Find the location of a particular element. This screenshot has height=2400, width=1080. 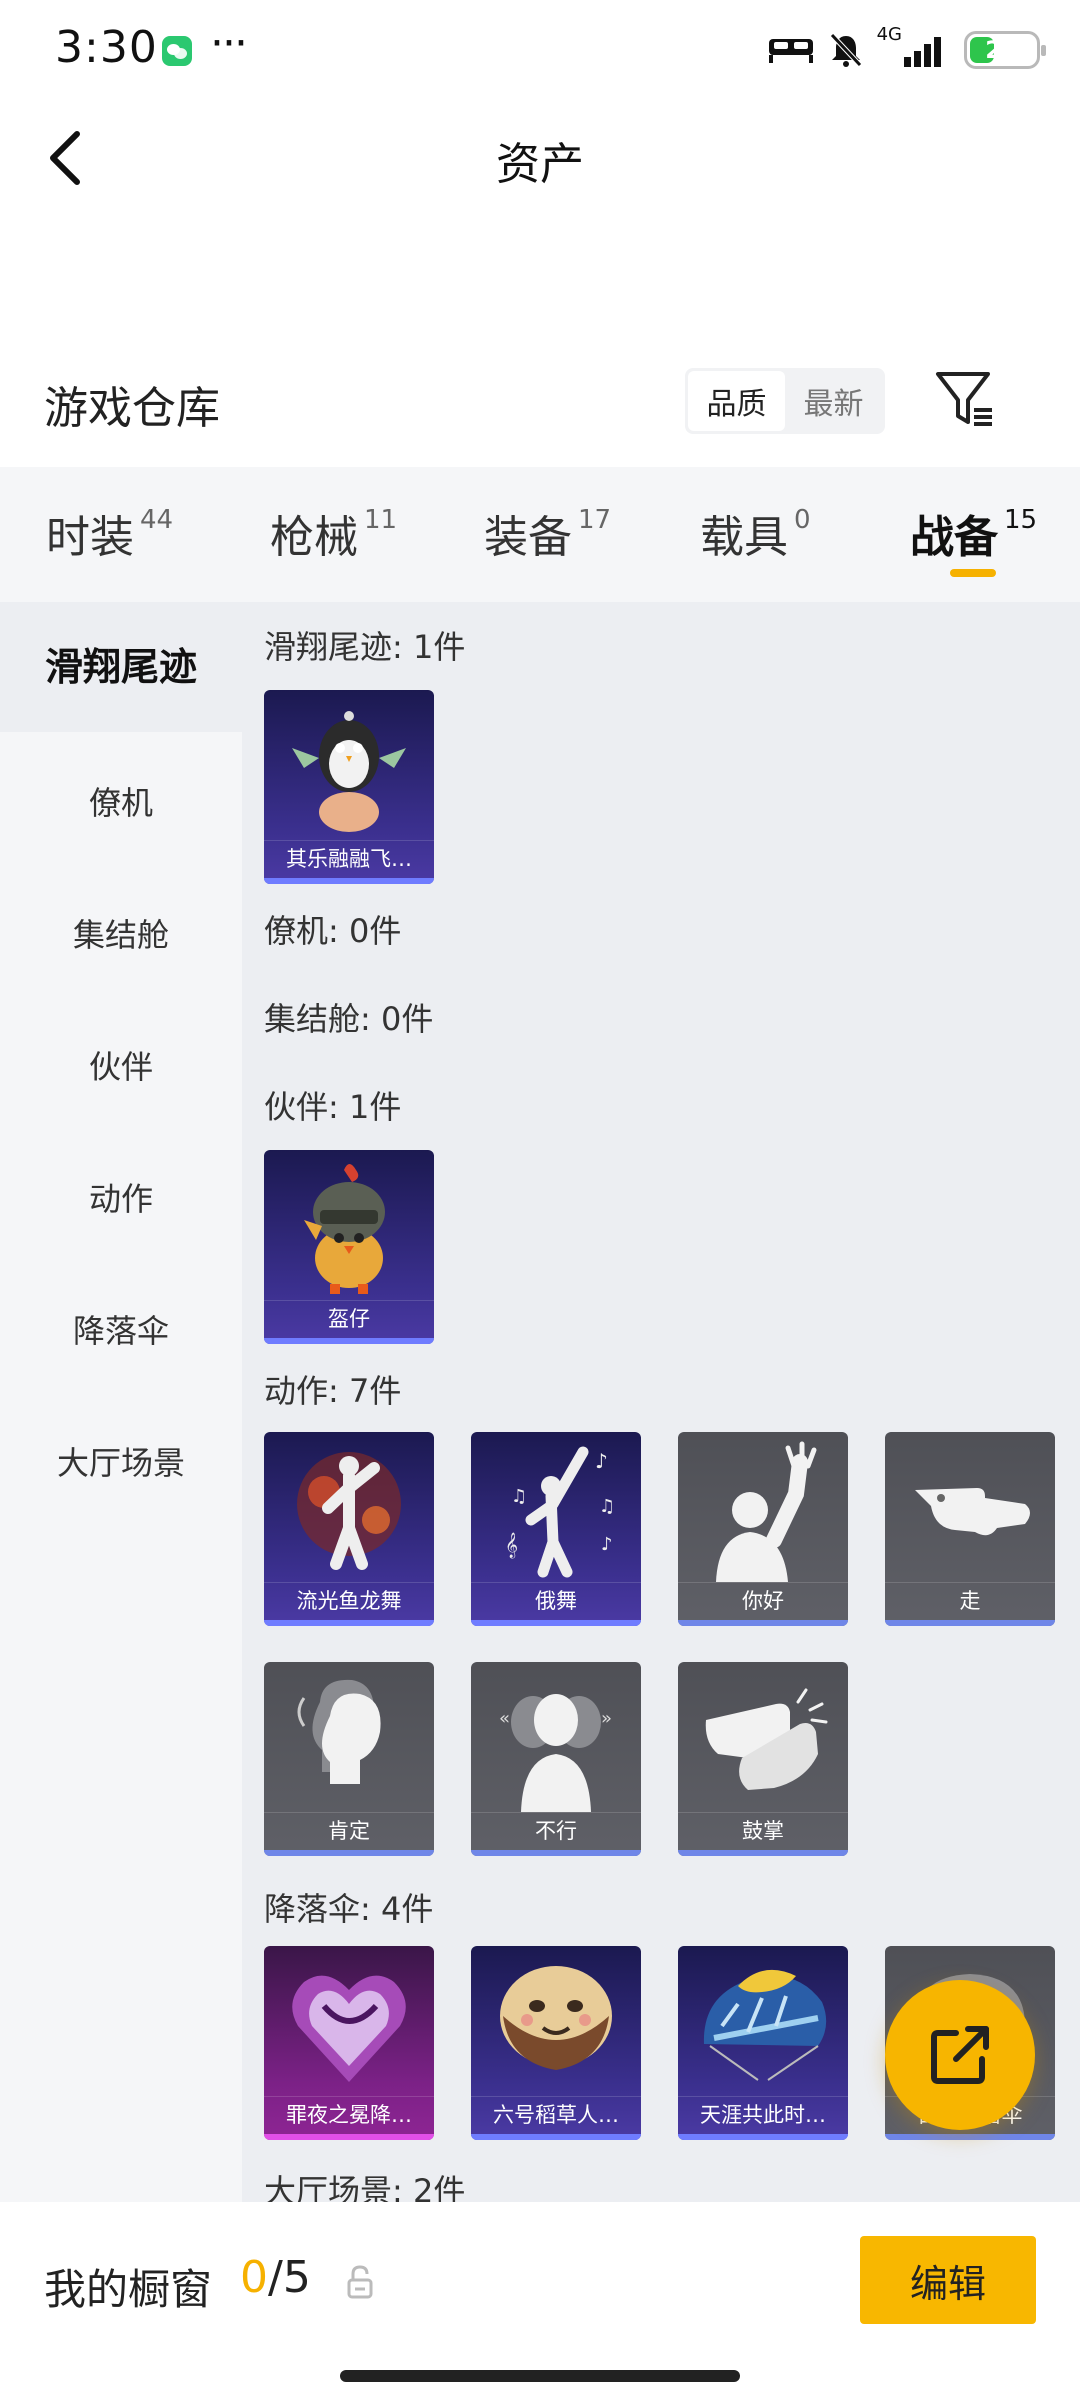

bed-icon is located at coordinates (790, 51).